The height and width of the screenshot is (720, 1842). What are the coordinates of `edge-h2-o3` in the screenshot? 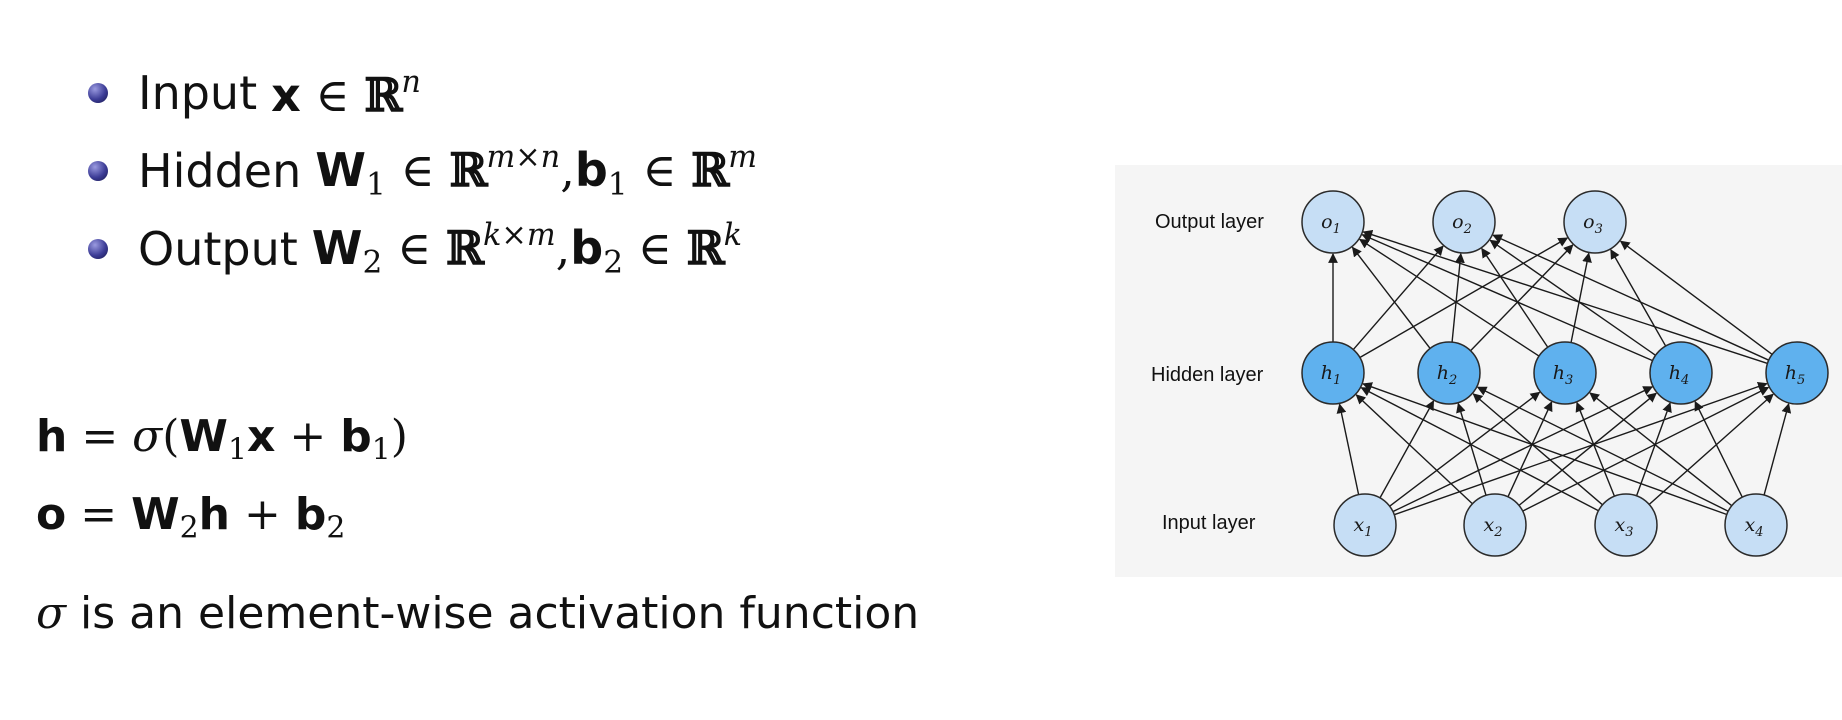 It's located at (1522, 298).